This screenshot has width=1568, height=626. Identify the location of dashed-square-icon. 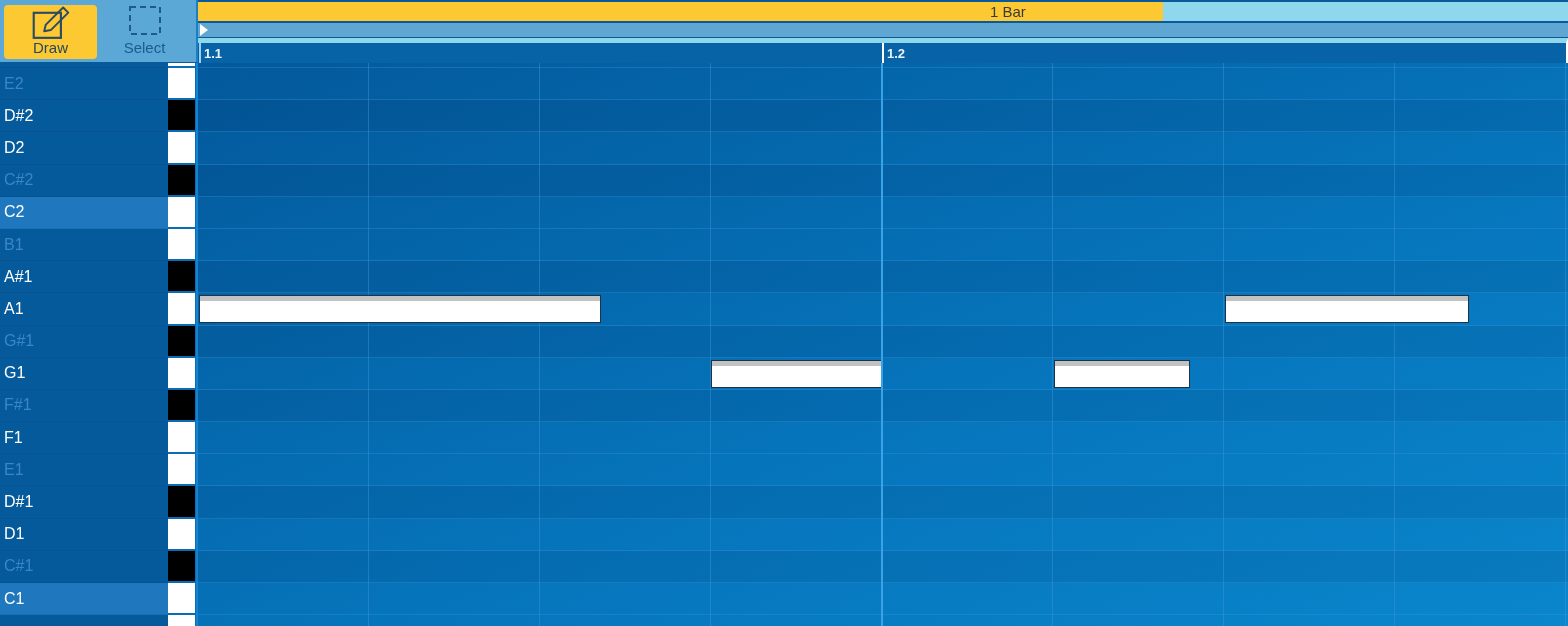
(144, 20).